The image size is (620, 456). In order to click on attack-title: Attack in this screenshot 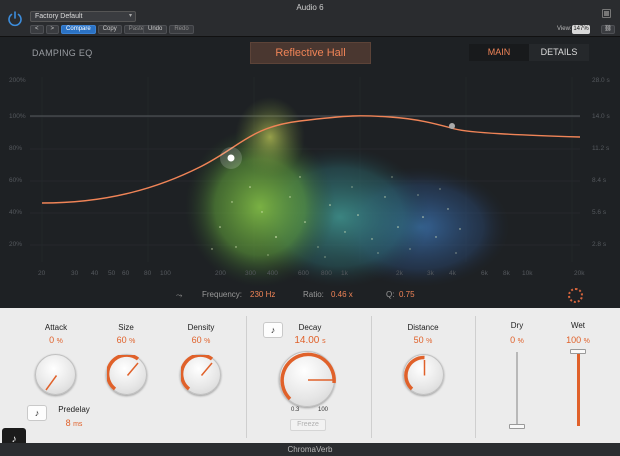, I will do `click(56, 327)`.